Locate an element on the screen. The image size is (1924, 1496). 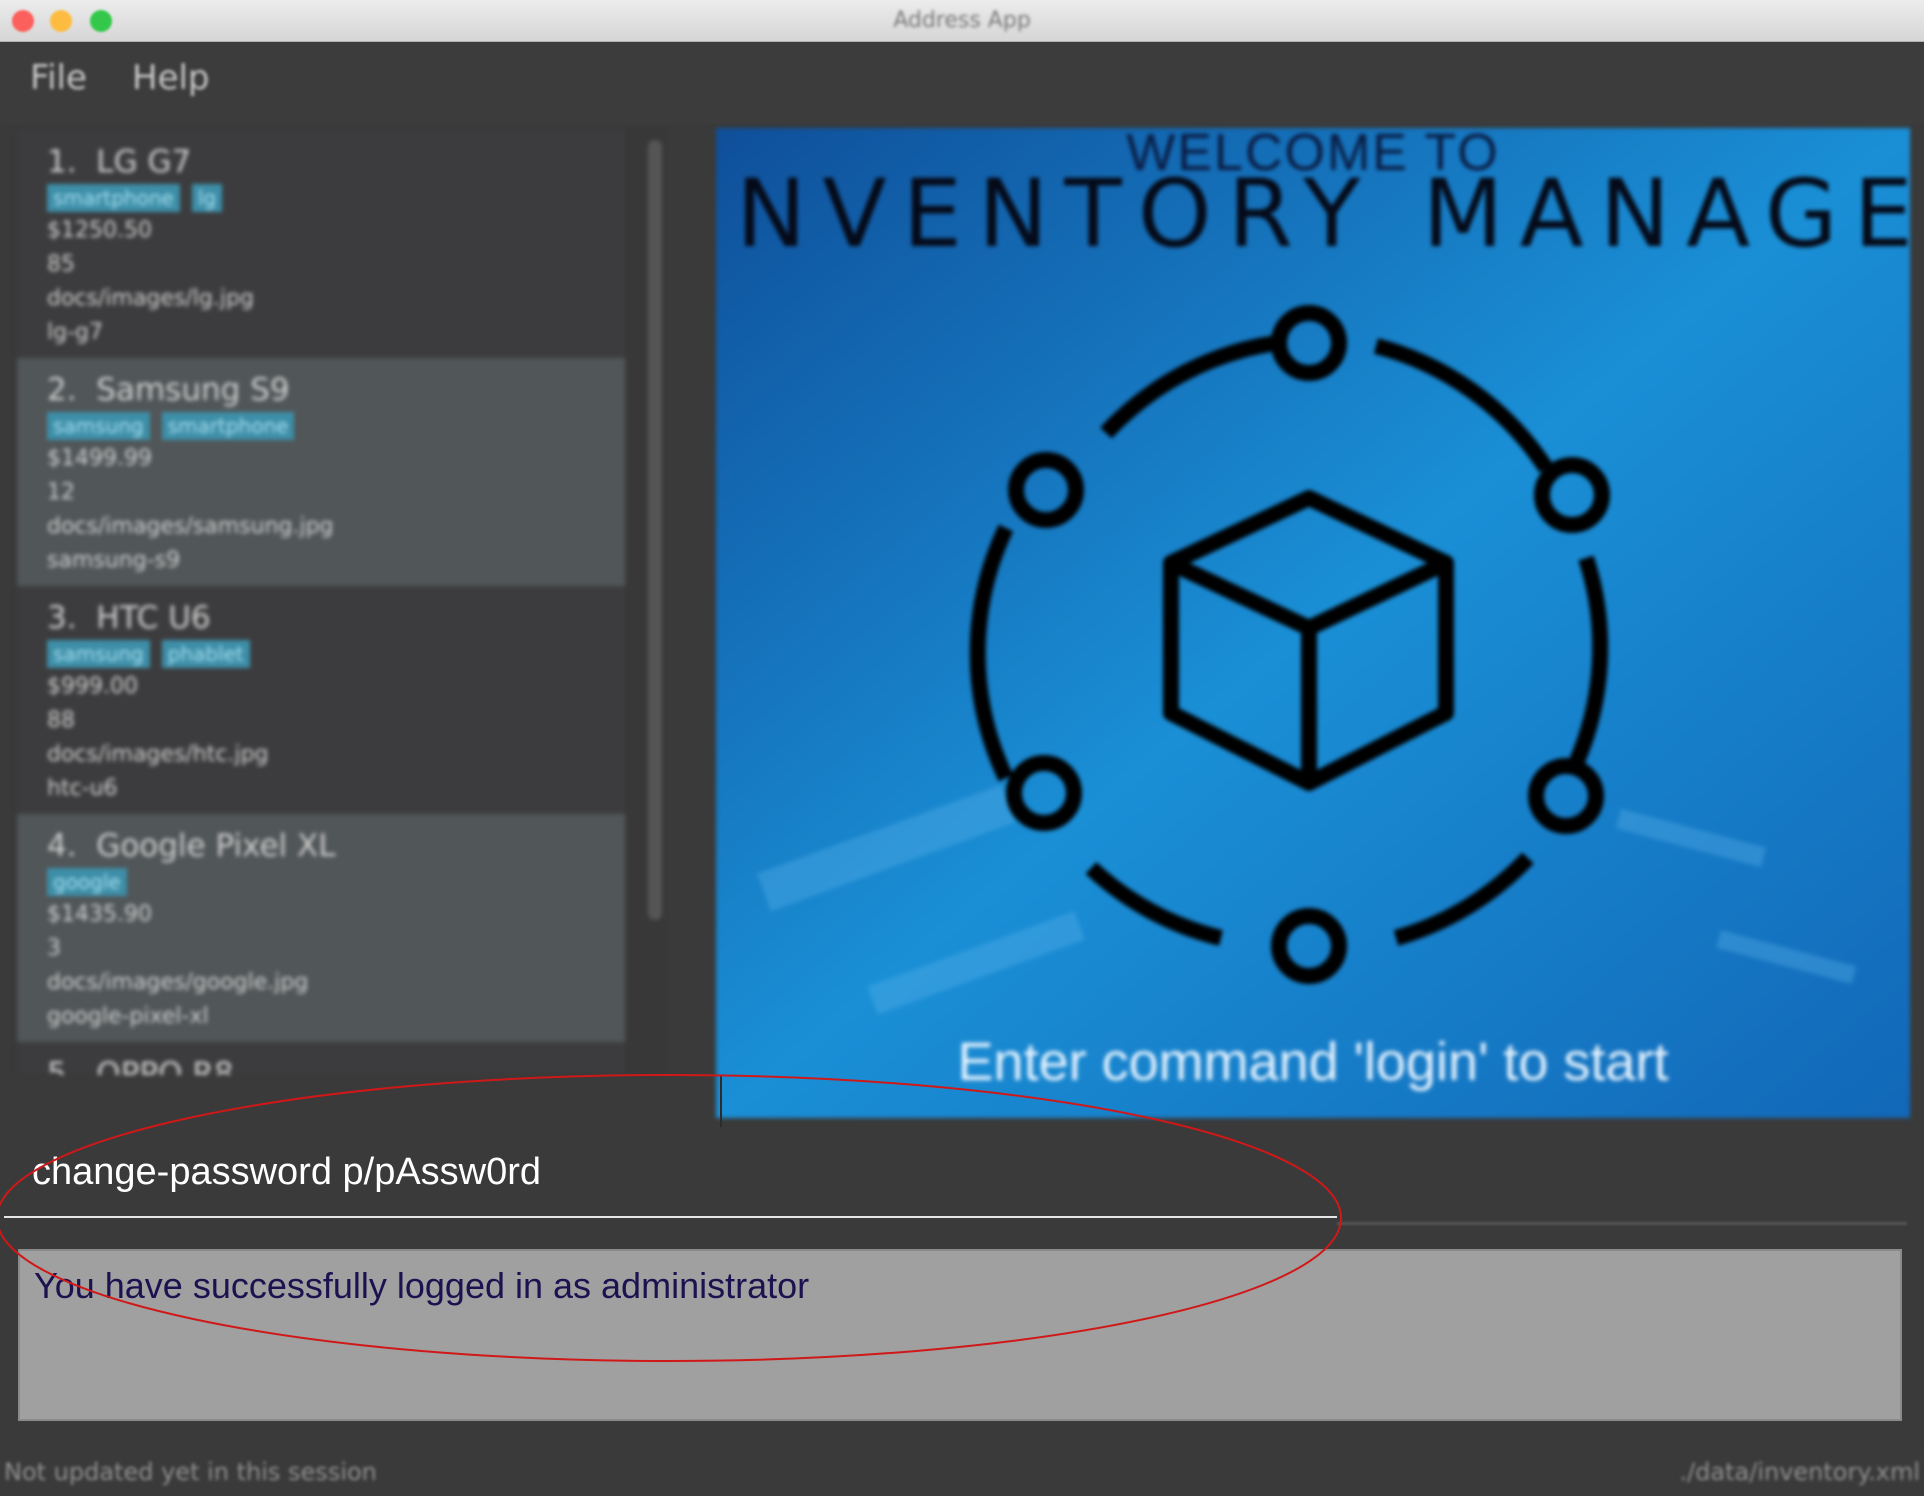
list-scrollbar is located at coordinates (655, 530).